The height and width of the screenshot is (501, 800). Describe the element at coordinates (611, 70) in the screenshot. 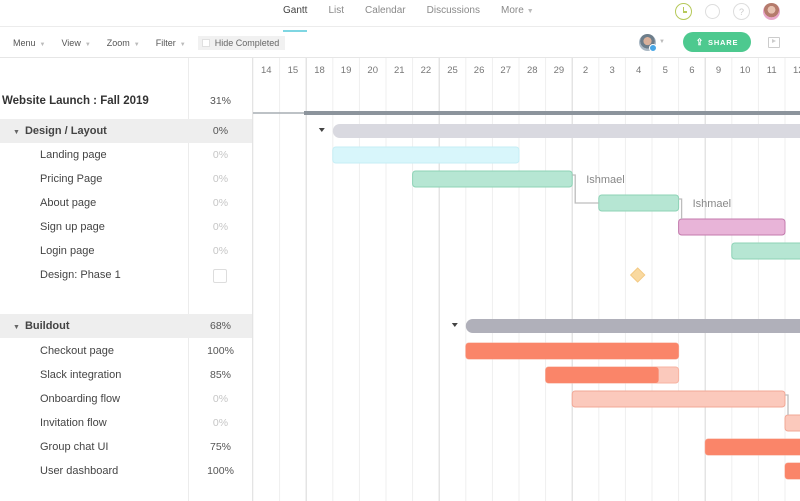

I see `day-label: 3` at that location.